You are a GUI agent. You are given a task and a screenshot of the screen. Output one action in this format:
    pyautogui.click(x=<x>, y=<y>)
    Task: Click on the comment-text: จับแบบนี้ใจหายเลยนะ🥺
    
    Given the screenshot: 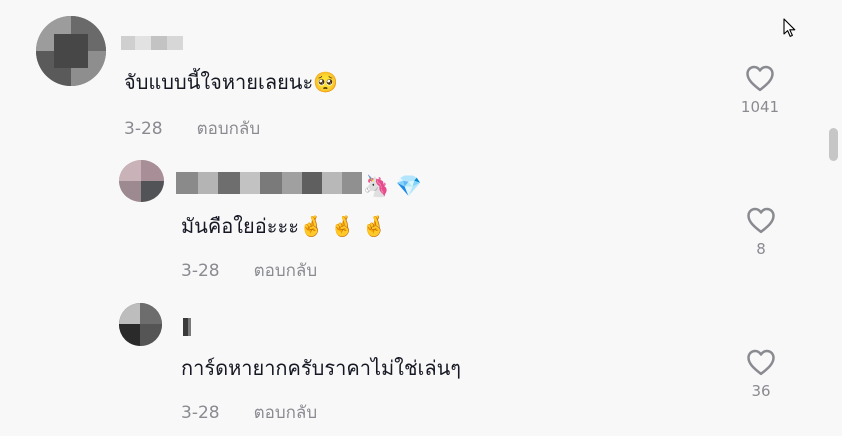 What is the action you would take?
    pyautogui.click(x=231, y=82)
    